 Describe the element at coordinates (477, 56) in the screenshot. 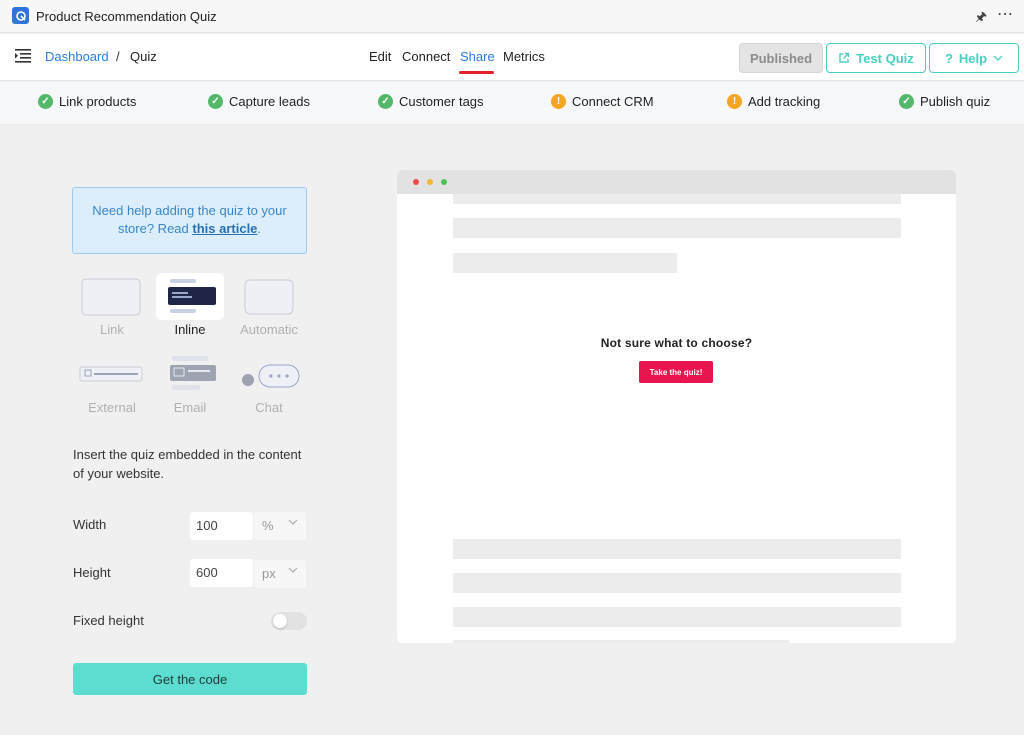

I see `tab-share: Share` at that location.